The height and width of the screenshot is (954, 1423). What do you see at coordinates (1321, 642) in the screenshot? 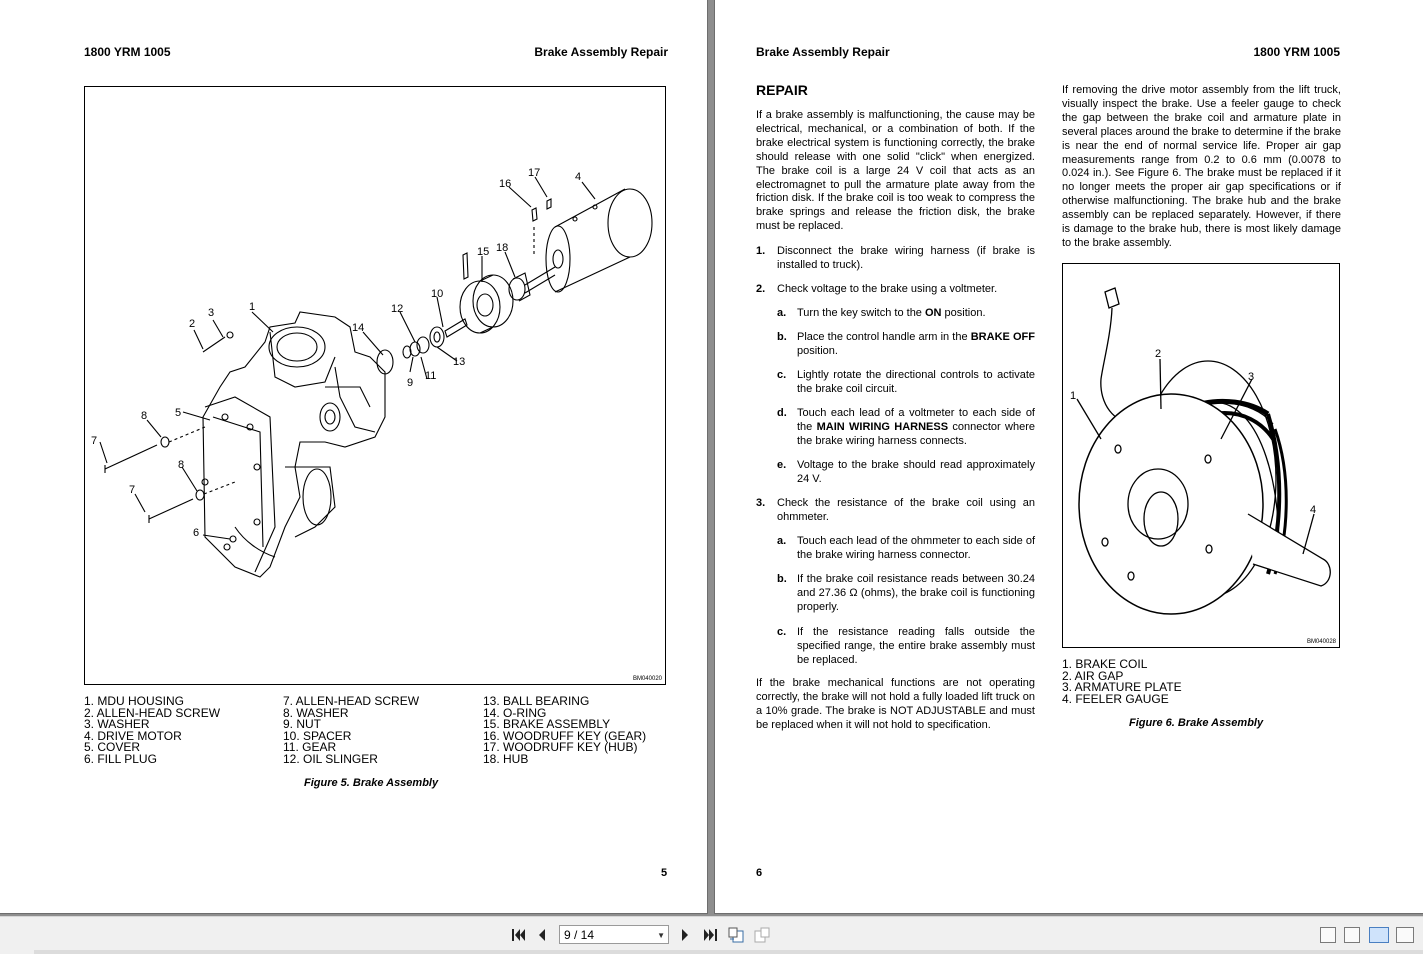
I see `figure-6-code: BM040028` at bounding box center [1321, 642].